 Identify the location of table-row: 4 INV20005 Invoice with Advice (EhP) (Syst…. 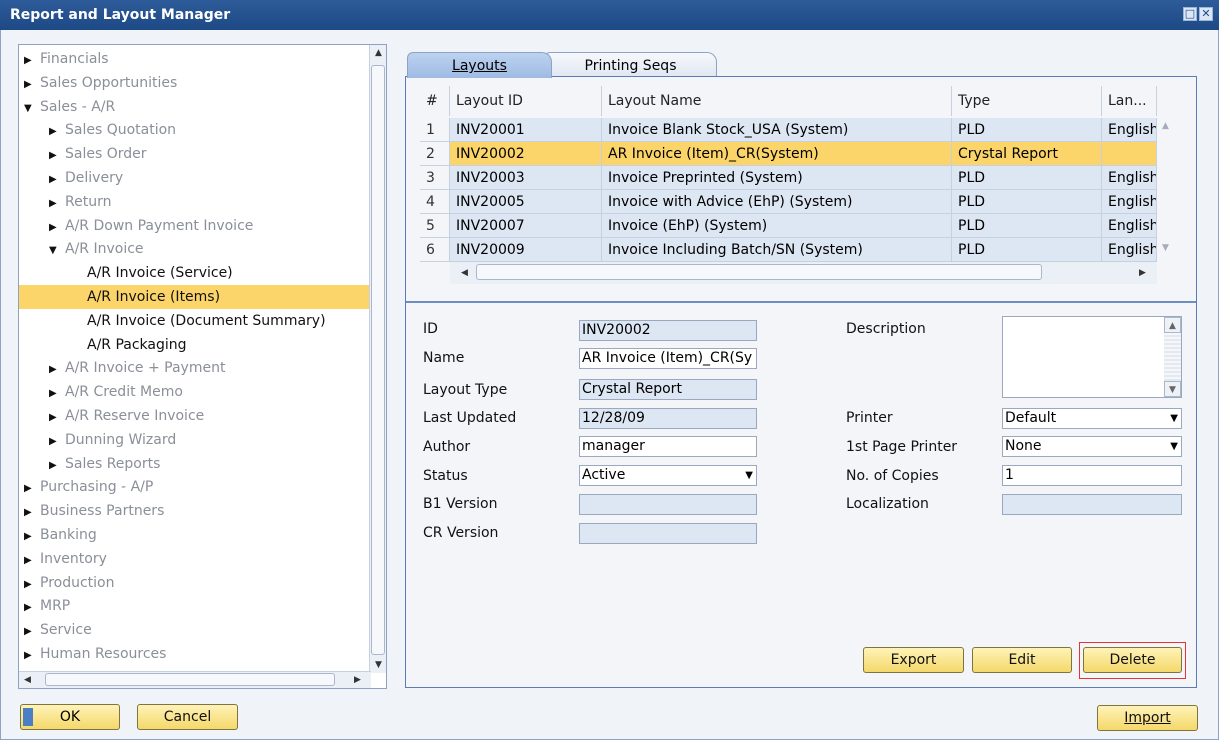
(788, 202).